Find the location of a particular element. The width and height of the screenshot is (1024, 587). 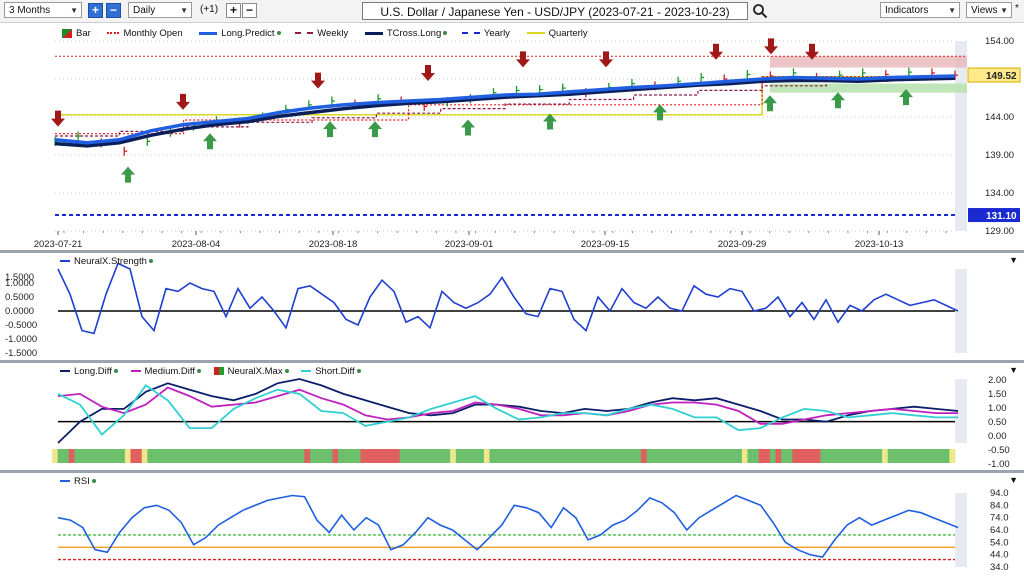

legend-weekly: Weekly is located at coordinates (321, 33).